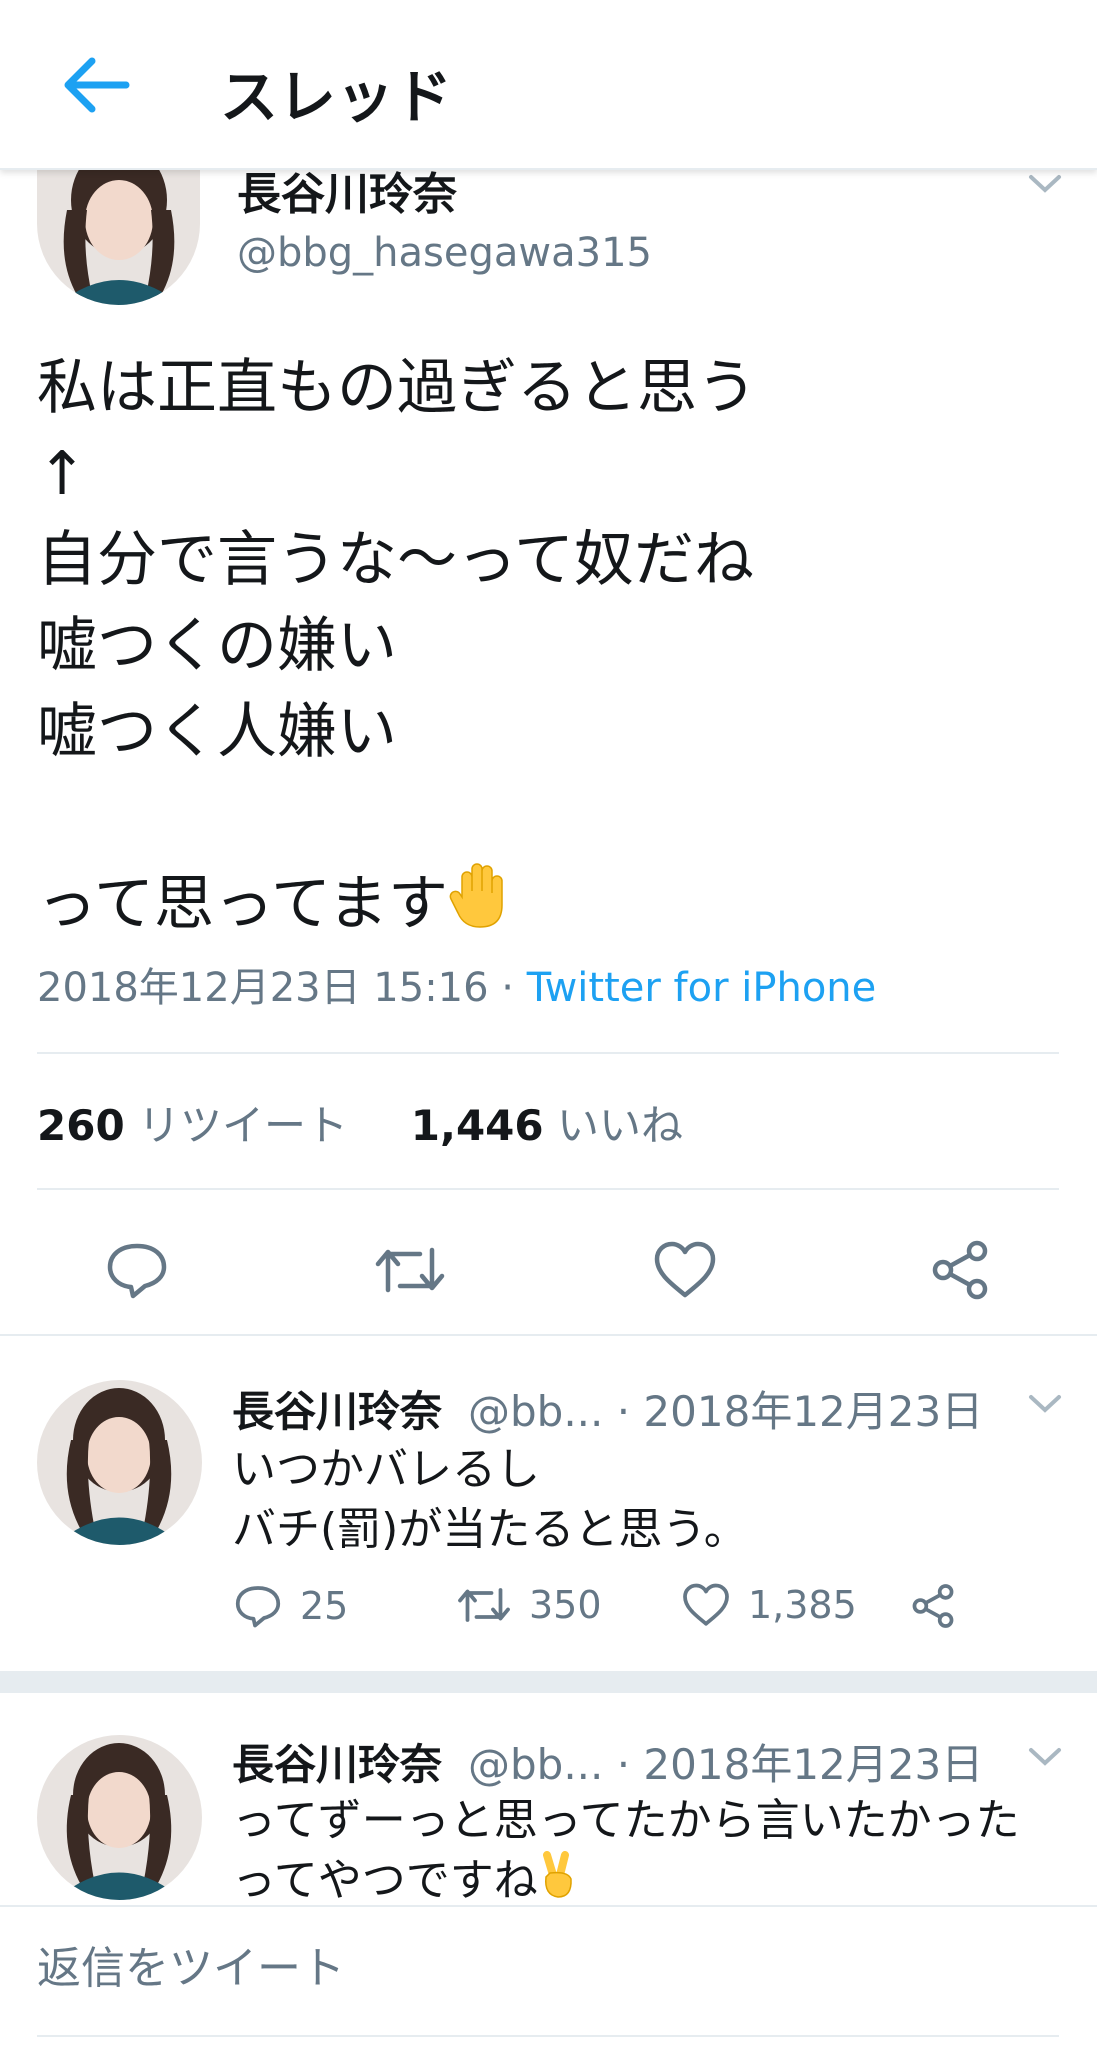 The height and width of the screenshot is (2048, 1097). What do you see at coordinates (565, 1605) in the screenshot?
I see `retweet-count: 350` at bounding box center [565, 1605].